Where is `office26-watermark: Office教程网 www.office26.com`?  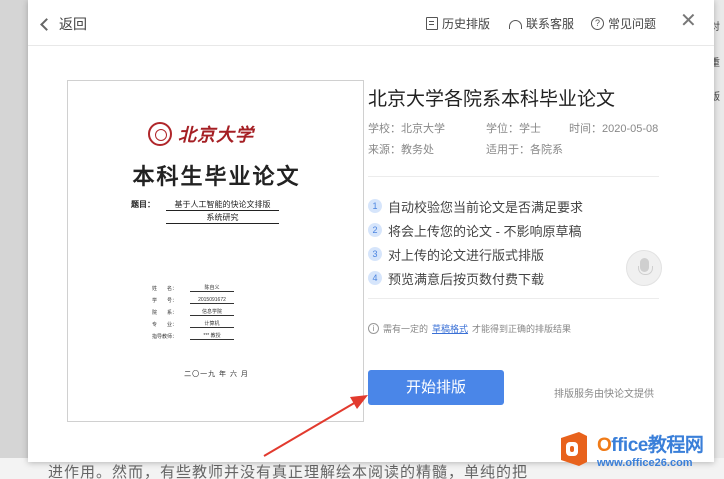 office26-watermark: Office教程网 www.office26.com is located at coordinates (639, 449).